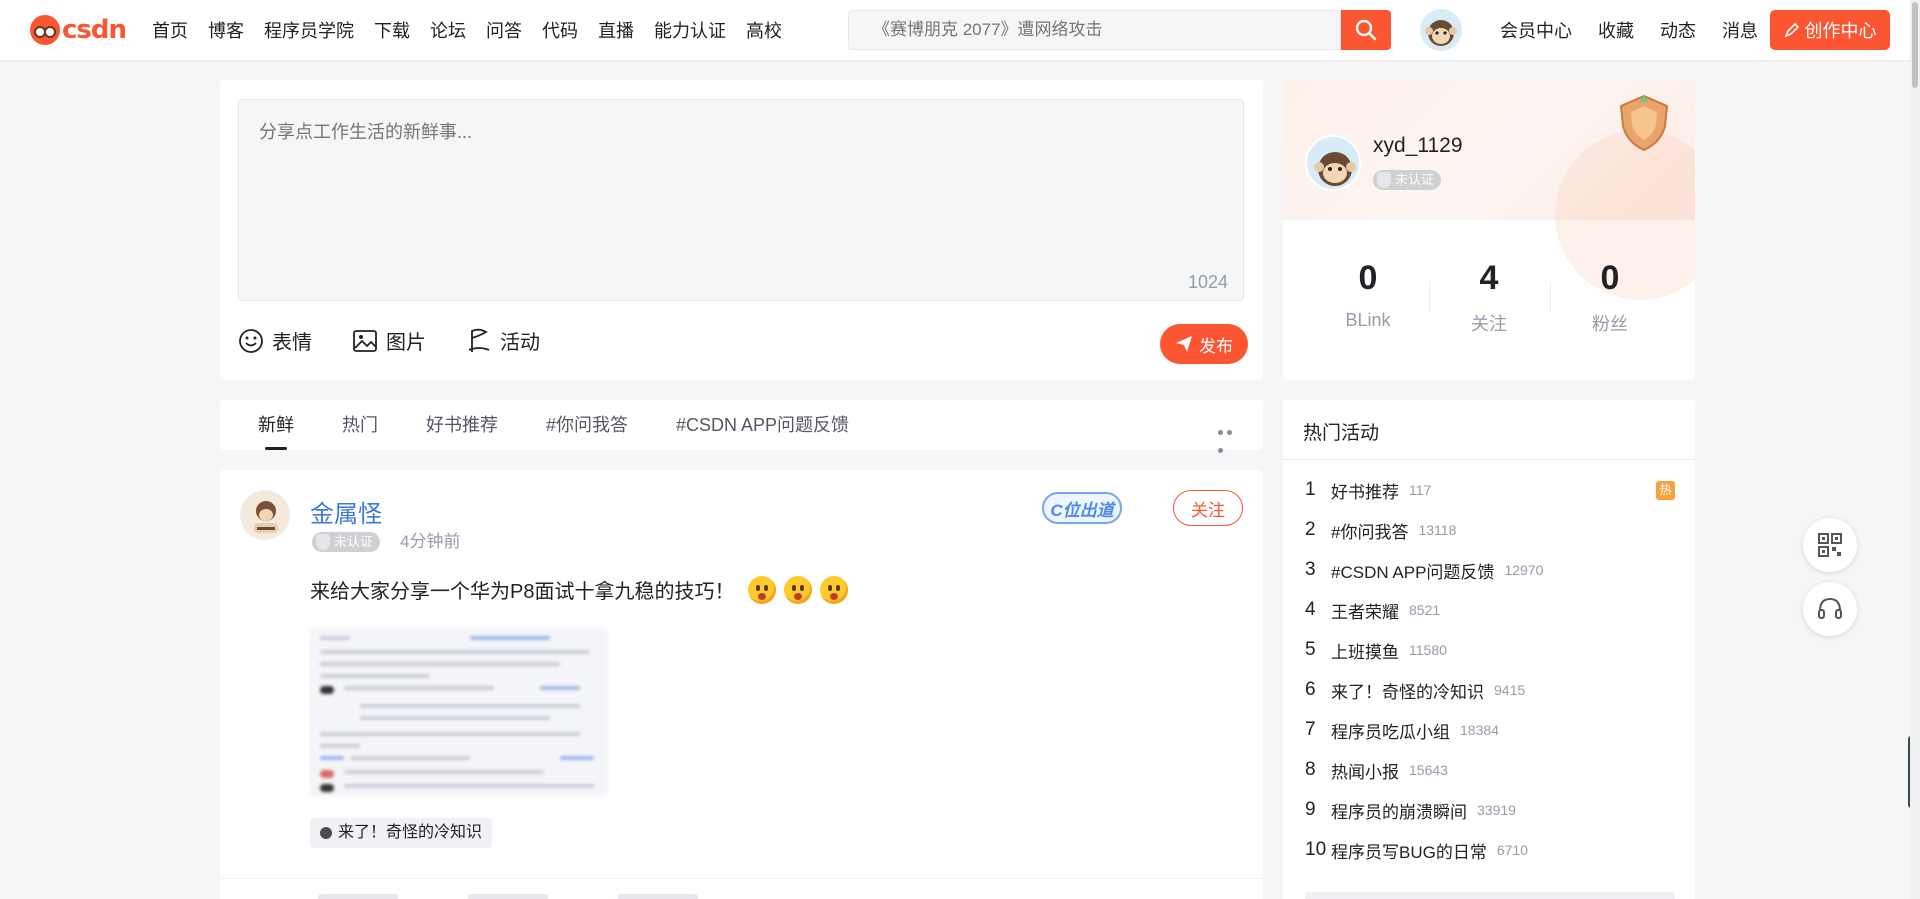  I want to click on search-button, so click(1366, 30).